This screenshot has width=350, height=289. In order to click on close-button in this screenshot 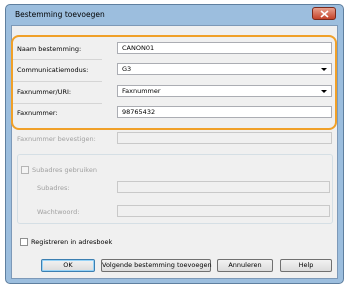, I will do `click(324, 13)`.